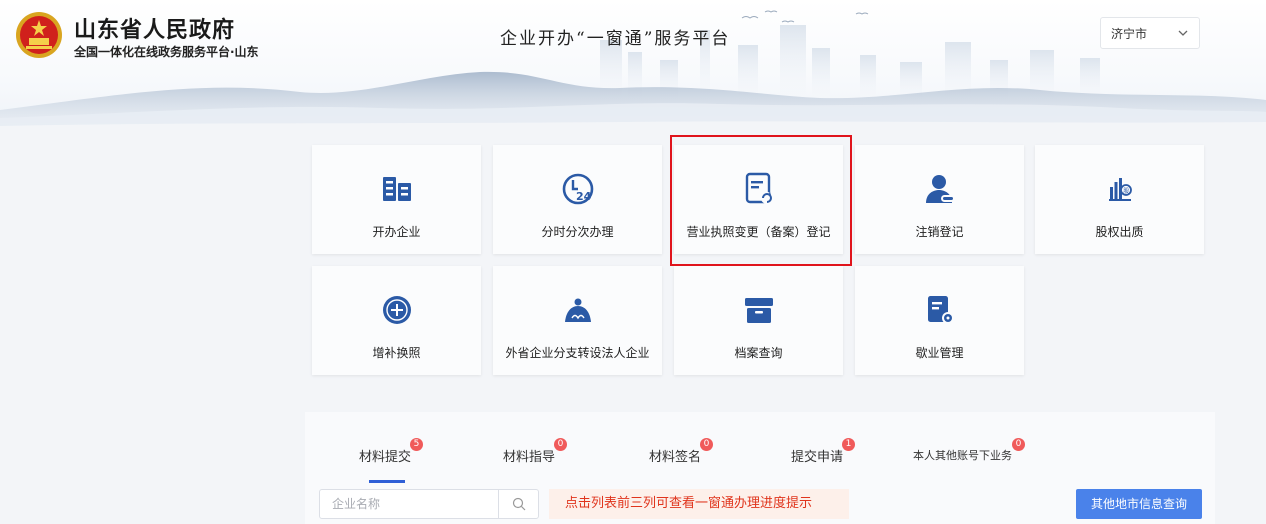  Describe the element at coordinates (1126, 191) in the screenshot. I see `svg-text: 股` at that location.